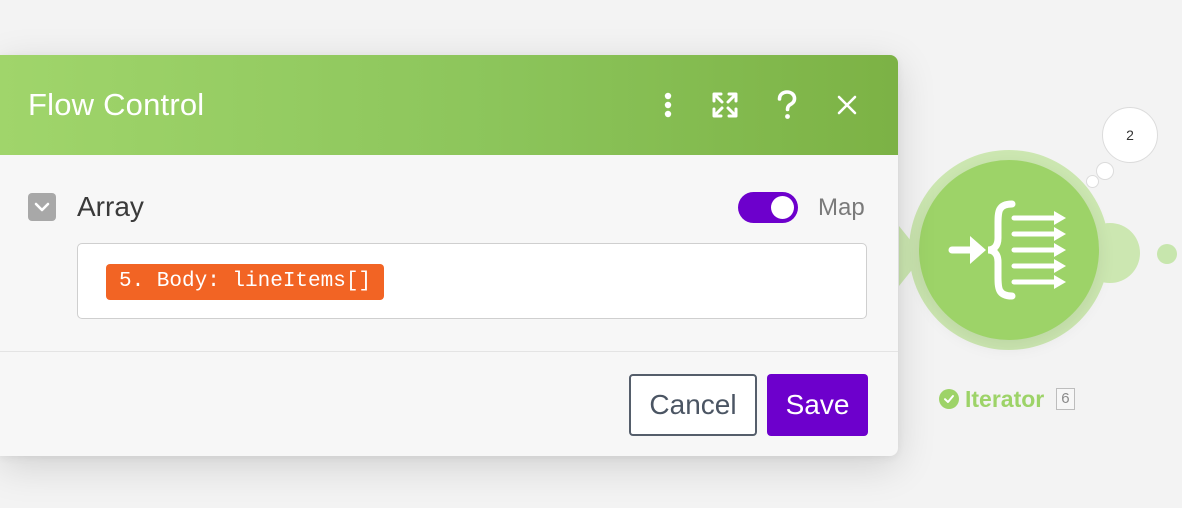 The image size is (1182, 508). What do you see at coordinates (449, 105) in the screenshot?
I see `dialog-header: Flow Control` at bounding box center [449, 105].